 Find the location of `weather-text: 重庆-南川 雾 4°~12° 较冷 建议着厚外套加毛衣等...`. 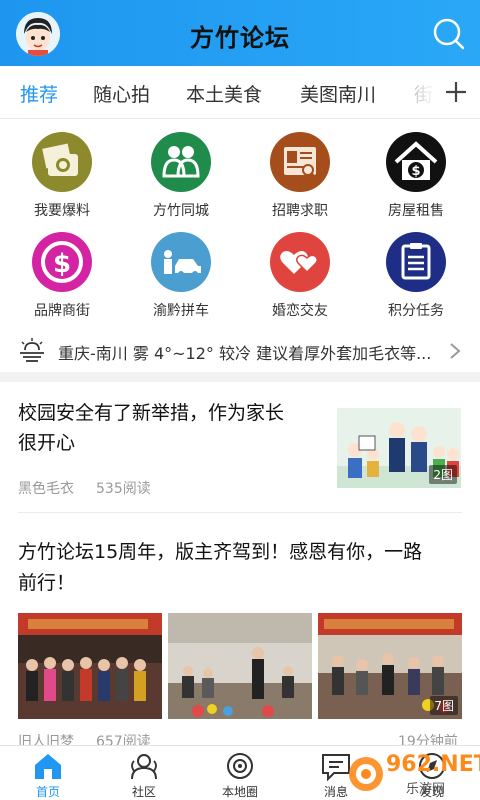

weather-text: 重庆-南川 雾 4°~12° 较冷 建议着厚外套加毛衣等... is located at coordinates (245, 353).